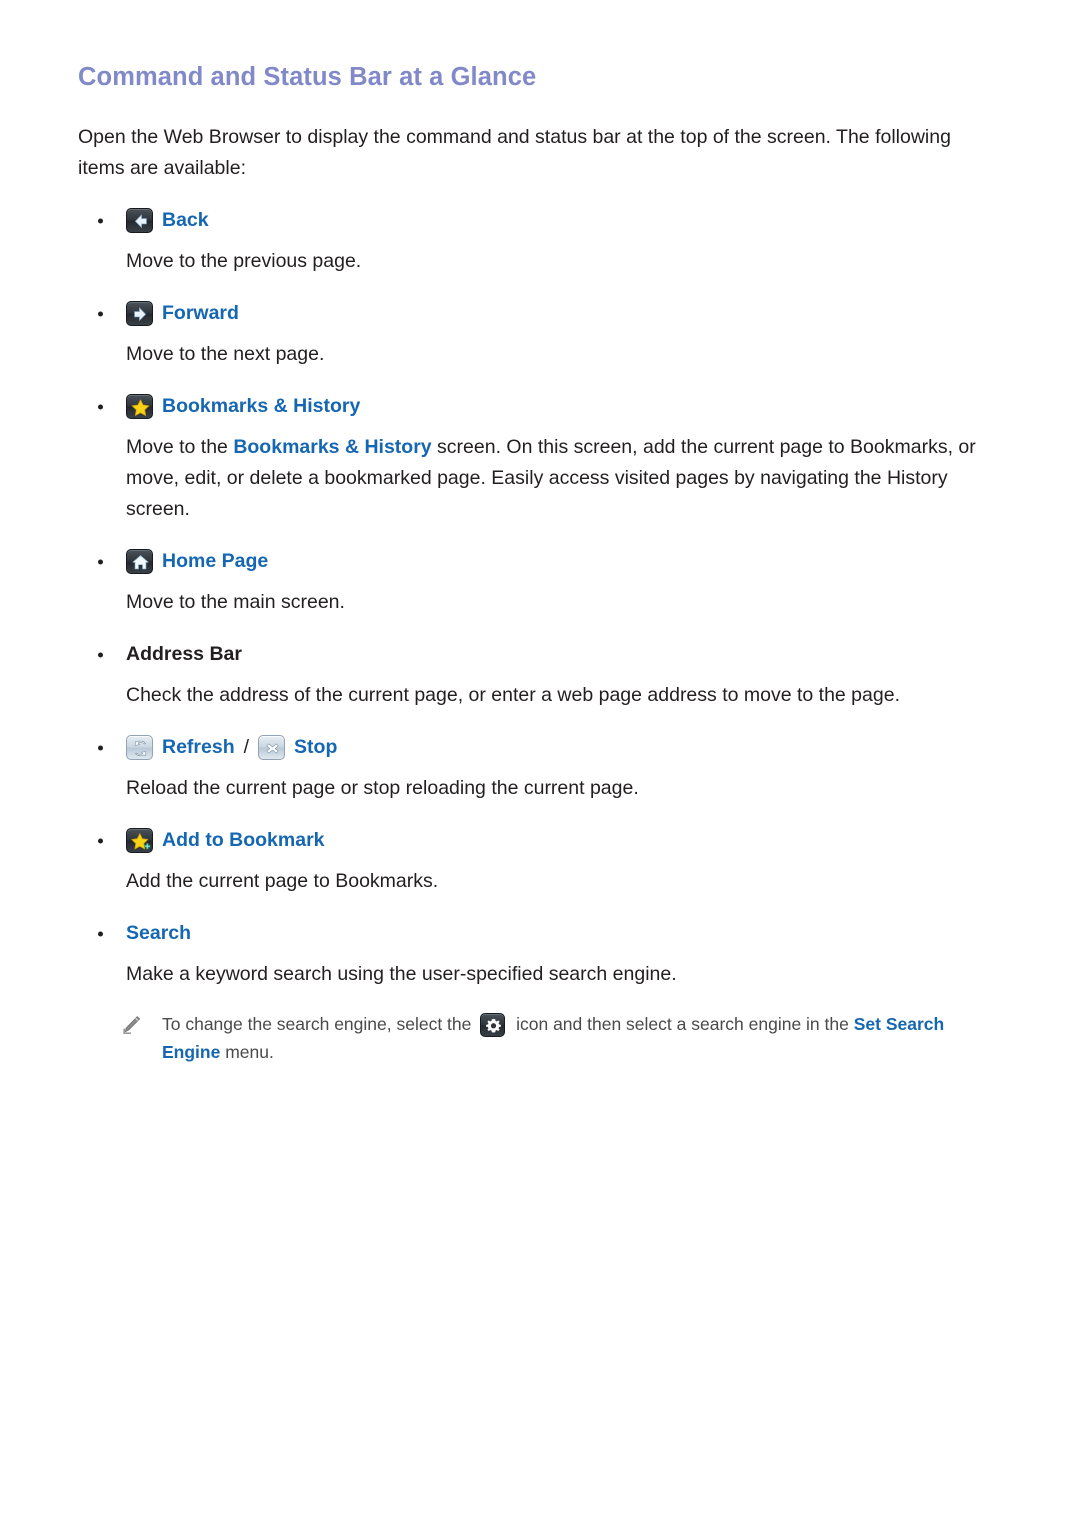 Image resolution: width=1080 pixels, height=1527 pixels. I want to click on item-label-stop: Stop, so click(315, 748).